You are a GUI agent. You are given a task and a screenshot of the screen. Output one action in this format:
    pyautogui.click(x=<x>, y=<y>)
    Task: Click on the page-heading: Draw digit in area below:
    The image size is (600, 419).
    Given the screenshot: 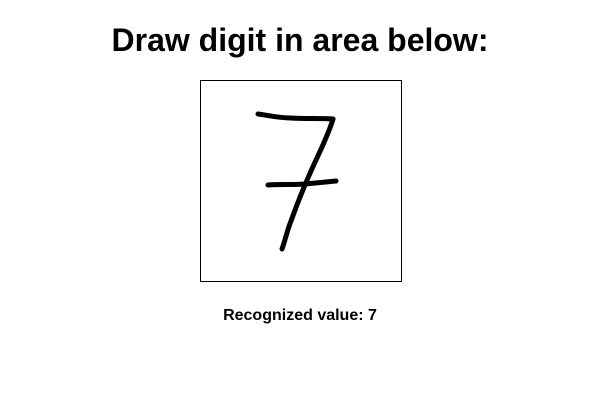 What is the action you would take?
    pyautogui.click(x=300, y=40)
    